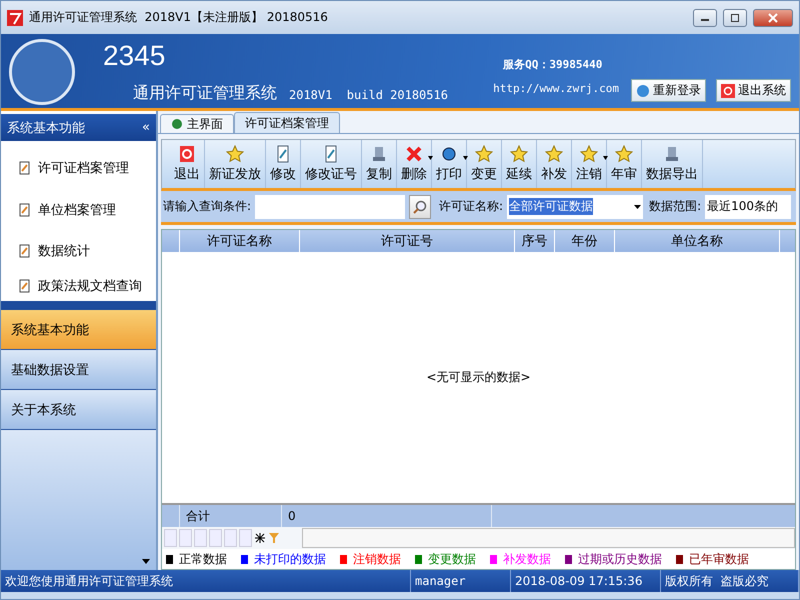 The width and height of the screenshot is (800, 600). What do you see at coordinates (196, 559) in the screenshot?
I see `legend-item: 正常数据` at bounding box center [196, 559].